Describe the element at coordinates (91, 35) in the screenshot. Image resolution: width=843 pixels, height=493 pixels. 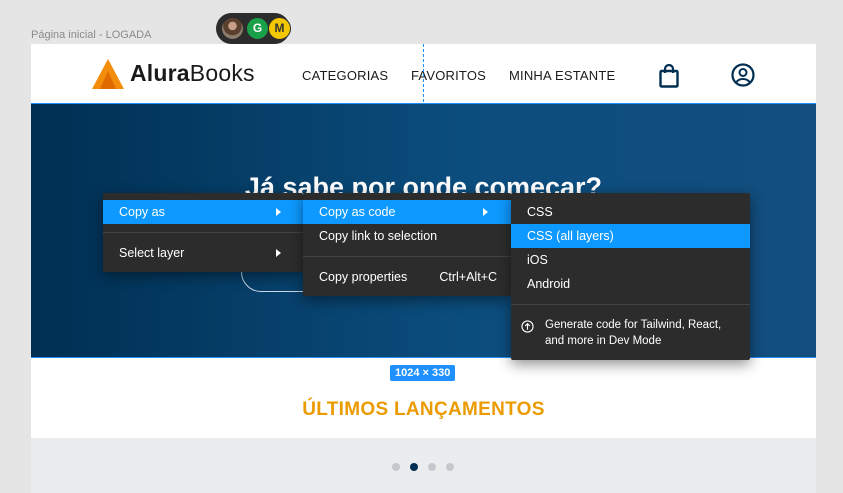
I see `frame-label: Página inicial - LOGADA` at that location.